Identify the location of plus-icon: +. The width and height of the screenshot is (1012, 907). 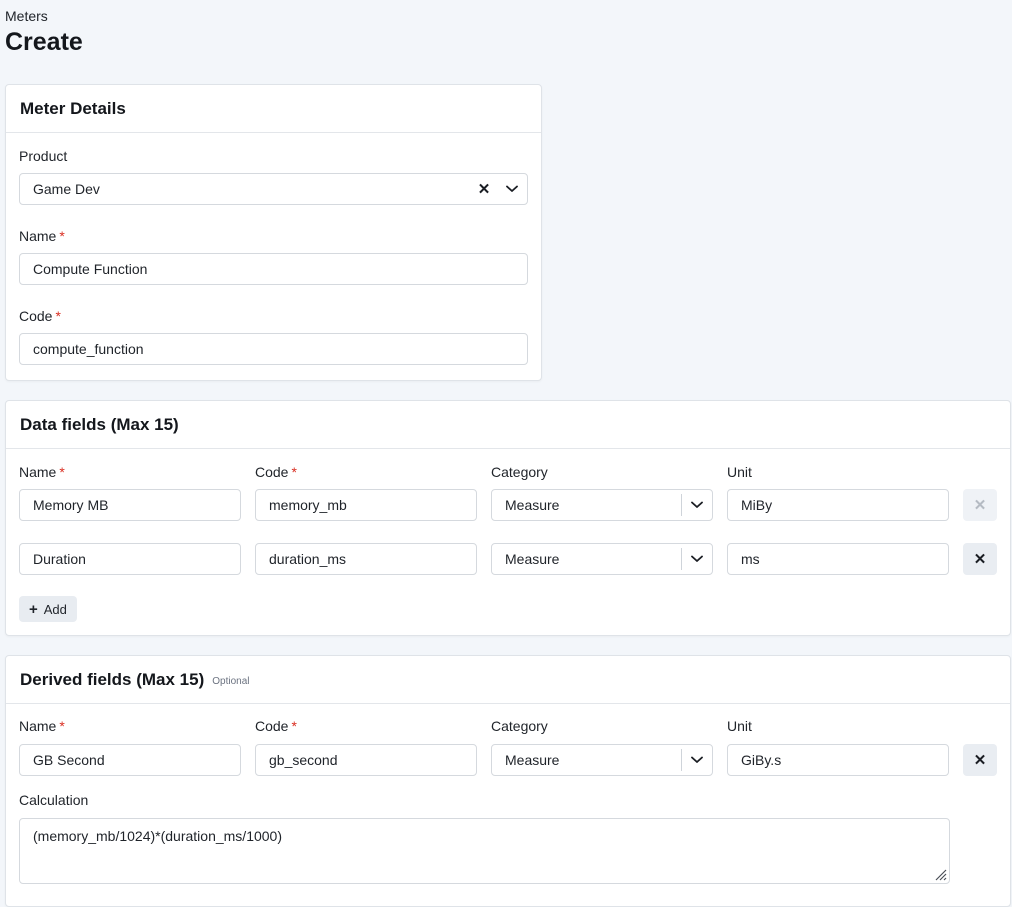
(33, 609).